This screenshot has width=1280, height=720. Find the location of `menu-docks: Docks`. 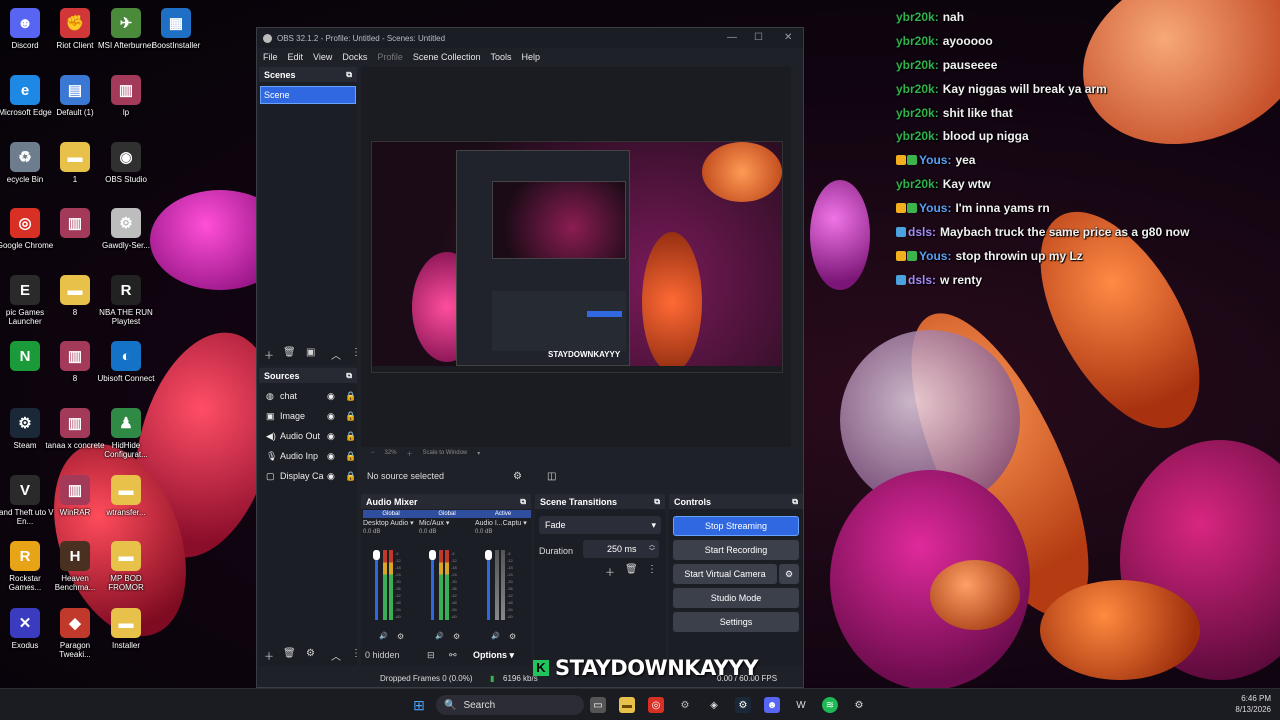

menu-docks: Docks is located at coordinates (354, 57).